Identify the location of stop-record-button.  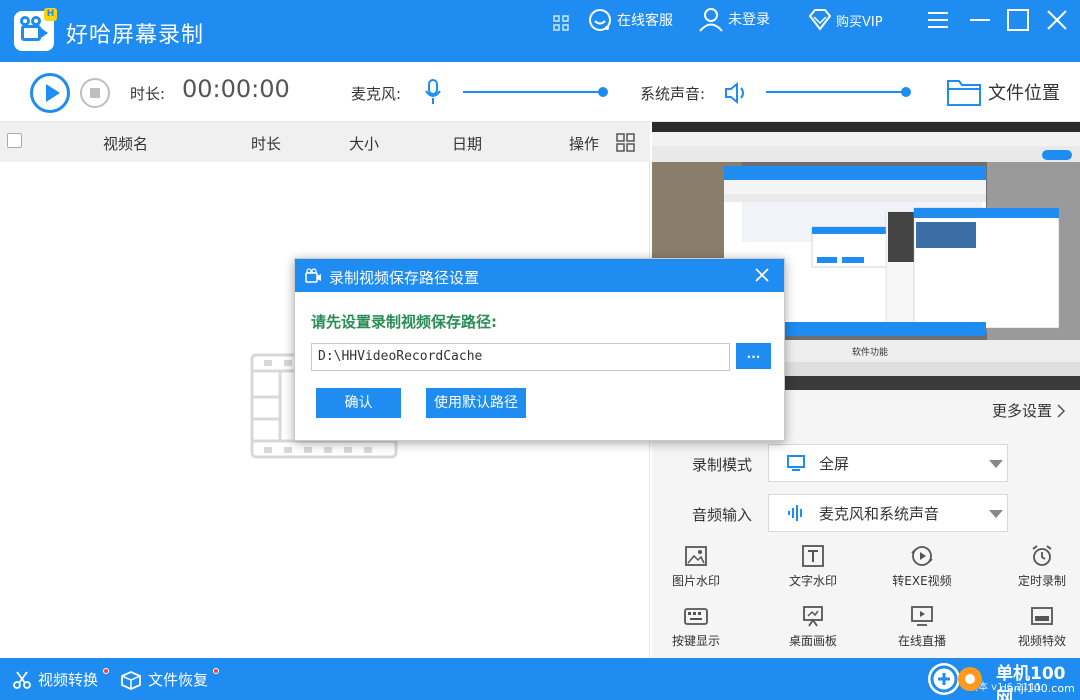
(95, 93).